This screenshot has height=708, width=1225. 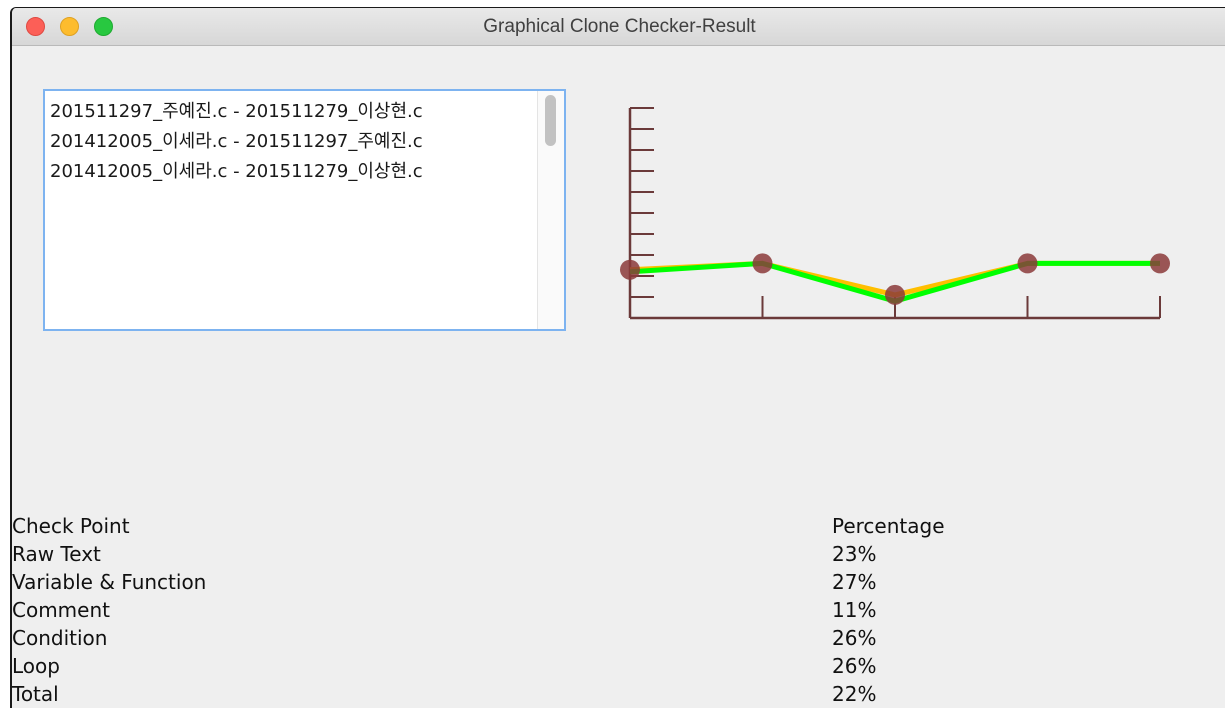 What do you see at coordinates (61, 610) in the screenshot?
I see `check-point-name: Comment` at bounding box center [61, 610].